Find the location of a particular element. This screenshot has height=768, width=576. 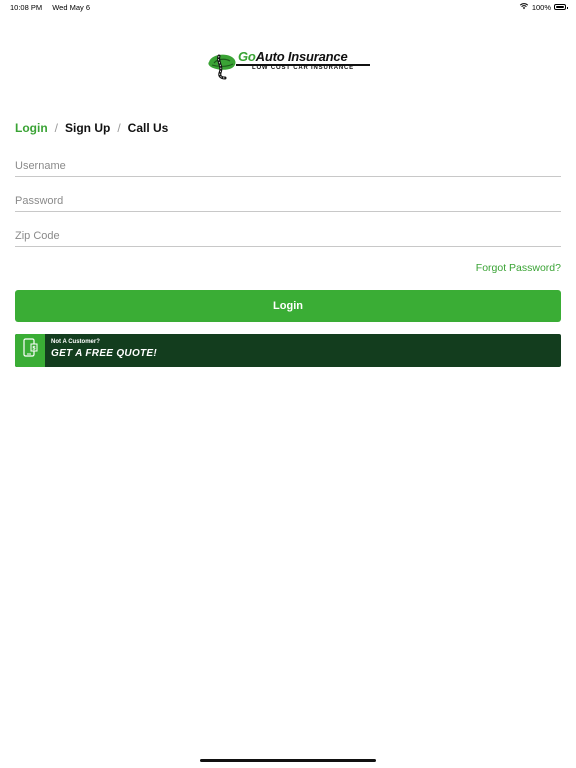

tab-sign-up: Sign Up is located at coordinates (87, 128).